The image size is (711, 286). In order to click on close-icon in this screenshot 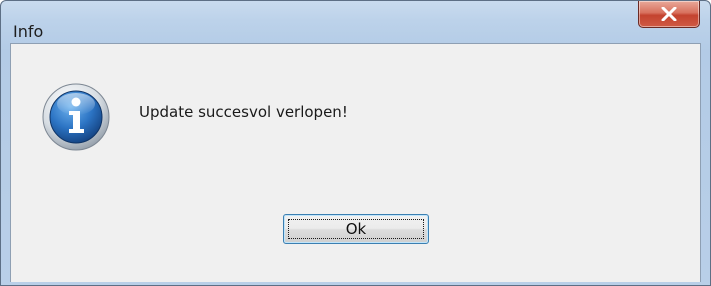, I will do `click(669, 14)`.